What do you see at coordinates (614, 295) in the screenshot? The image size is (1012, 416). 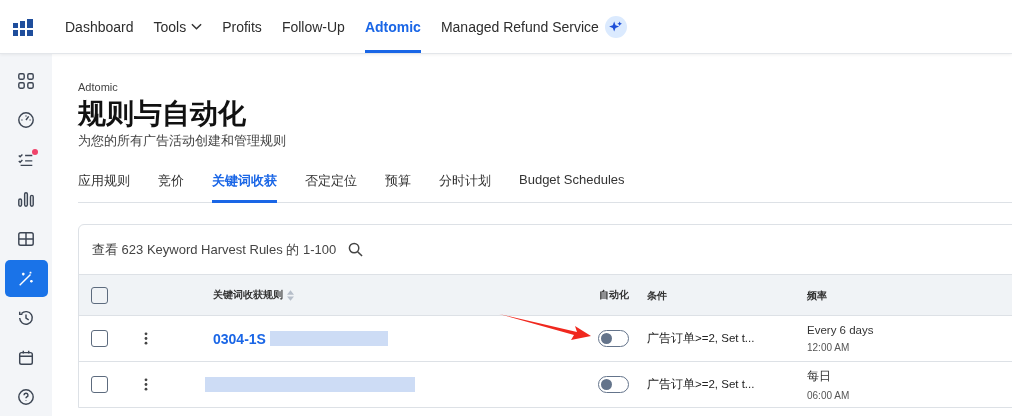 I see `column-header: 自动化` at bounding box center [614, 295].